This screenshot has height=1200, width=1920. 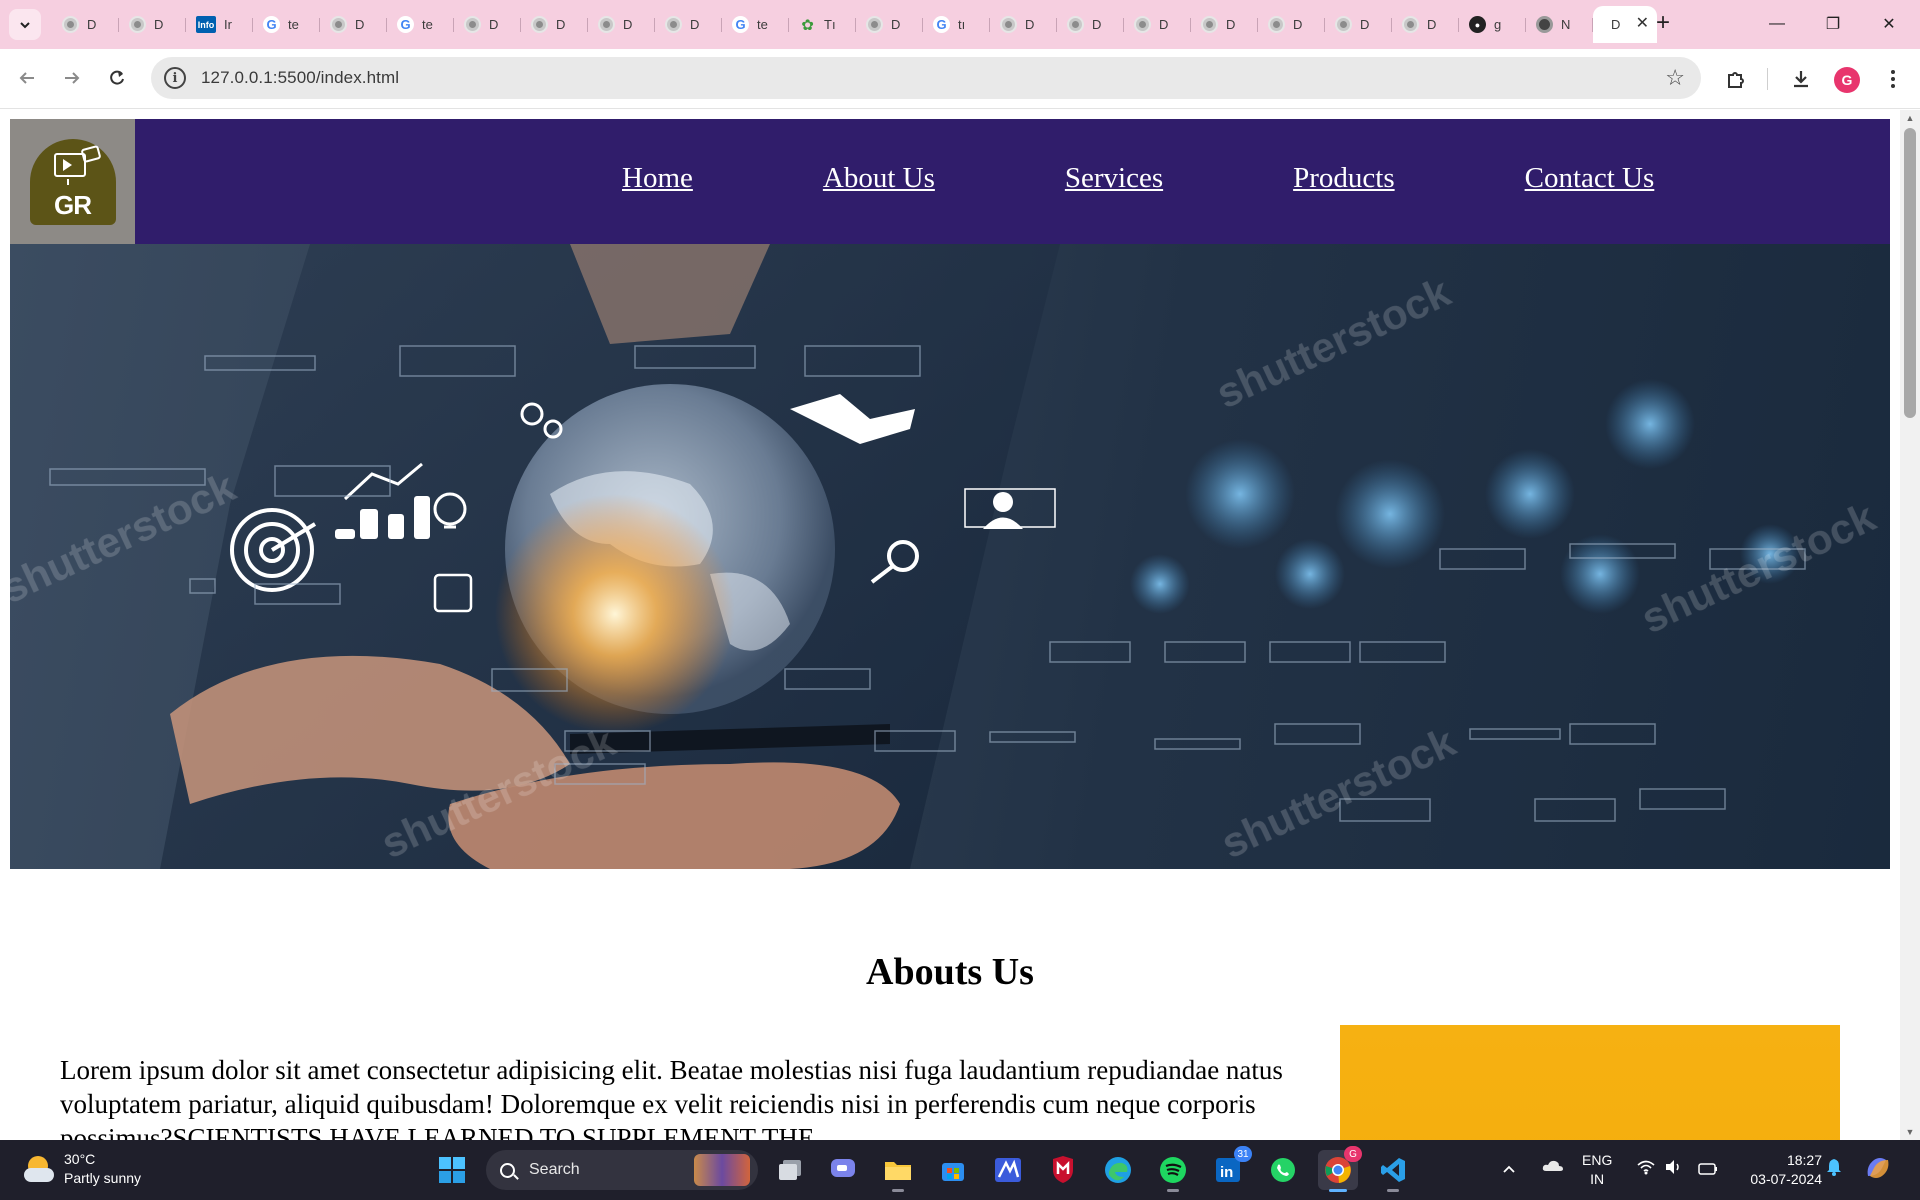 What do you see at coordinates (1597, 1160) in the screenshot?
I see `language-code: ENG` at bounding box center [1597, 1160].